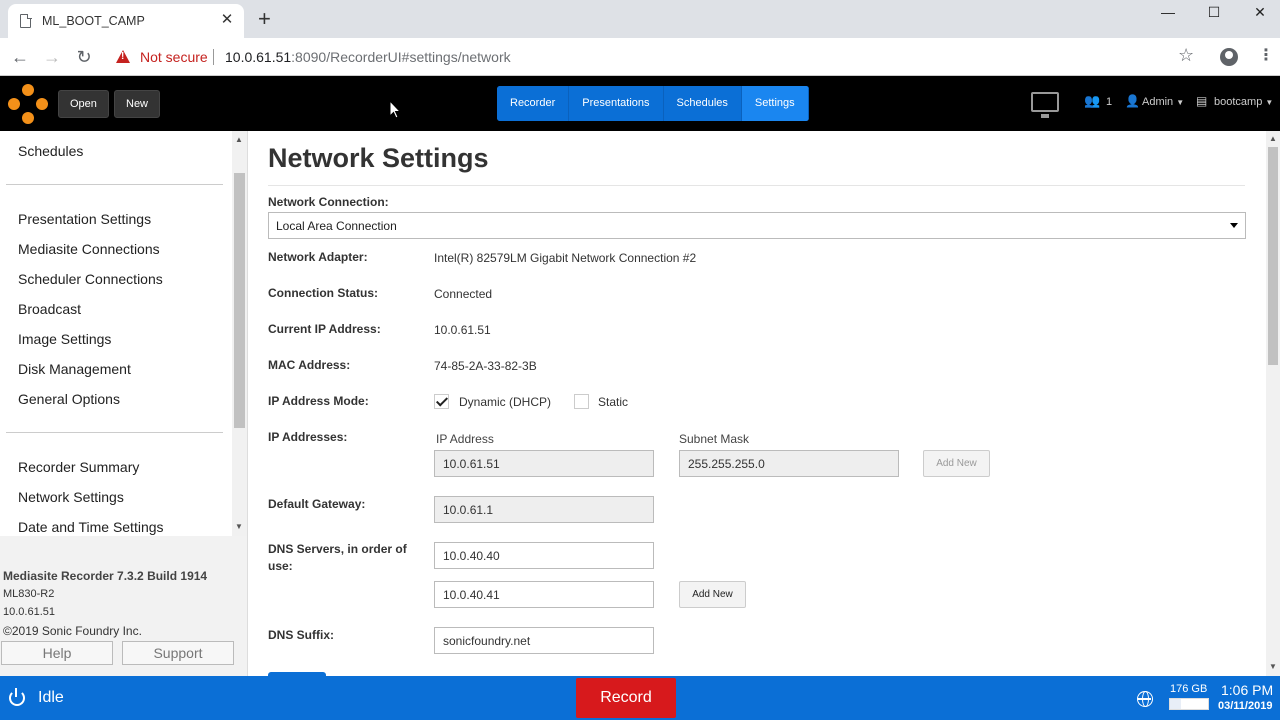  Describe the element at coordinates (336, 226) in the screenshot. I see `network-connection-value: Local Area Connection` at that location.